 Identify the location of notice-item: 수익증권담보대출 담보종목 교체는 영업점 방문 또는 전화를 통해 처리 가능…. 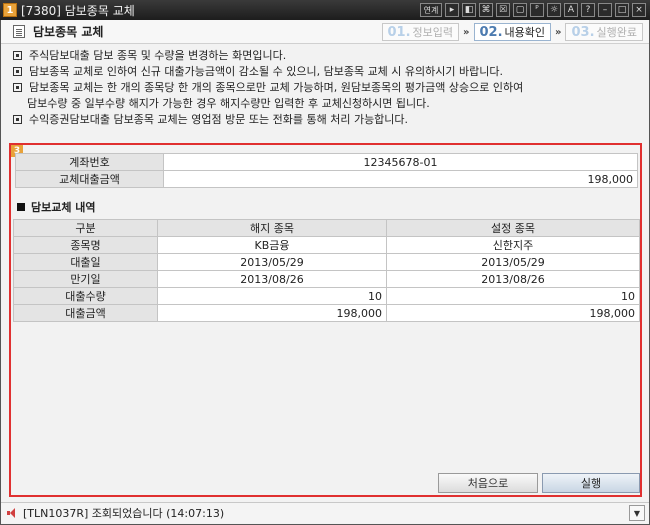
(326, 120).